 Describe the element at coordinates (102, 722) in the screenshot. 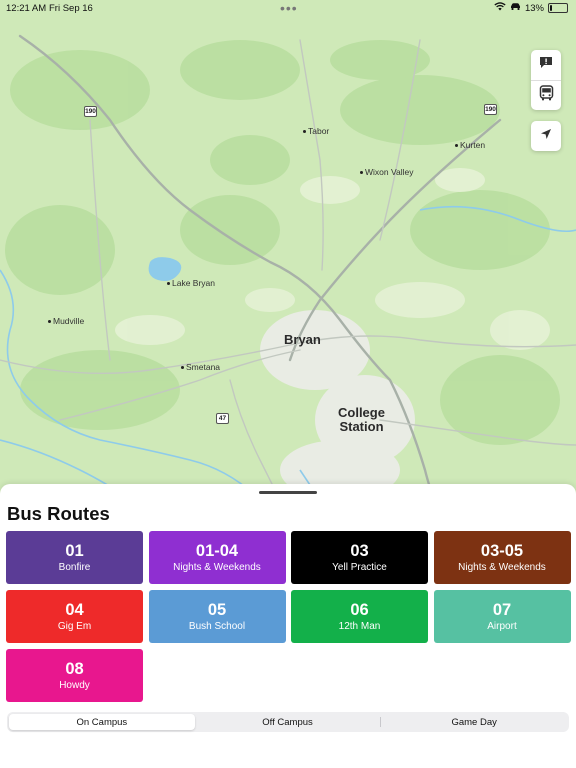

I see `segment-on-campus: On Campus` at that location.